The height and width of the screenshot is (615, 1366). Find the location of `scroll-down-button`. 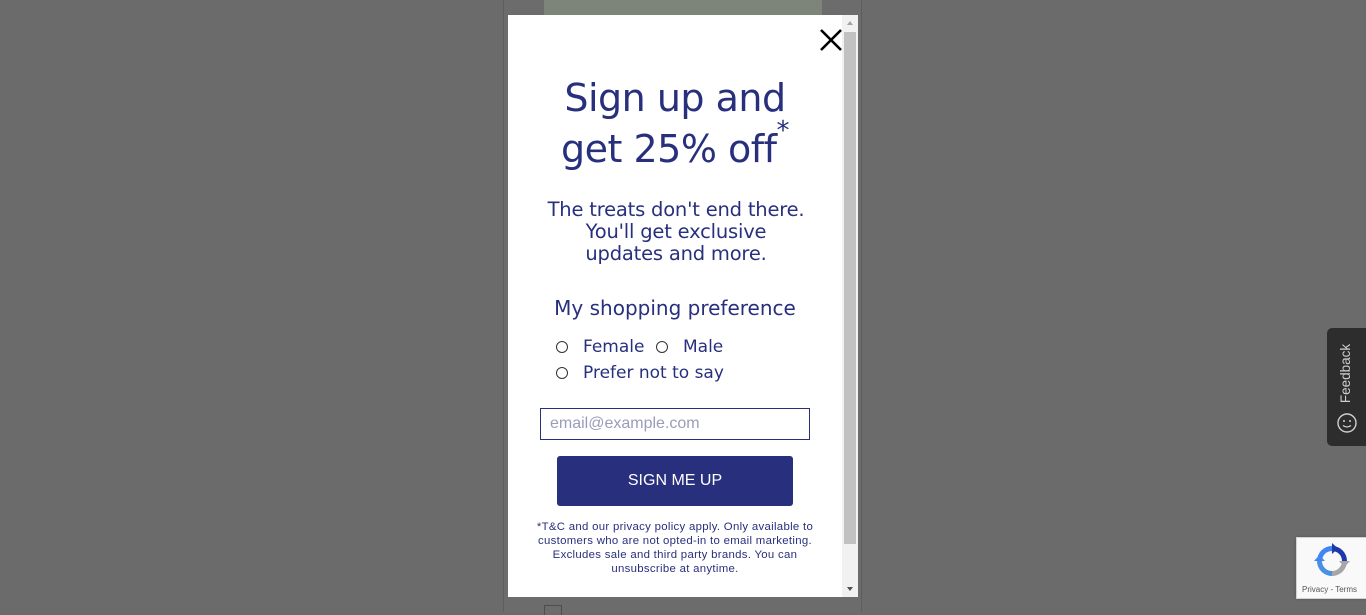

scroll-down-button is located at coordinates (850, 589).